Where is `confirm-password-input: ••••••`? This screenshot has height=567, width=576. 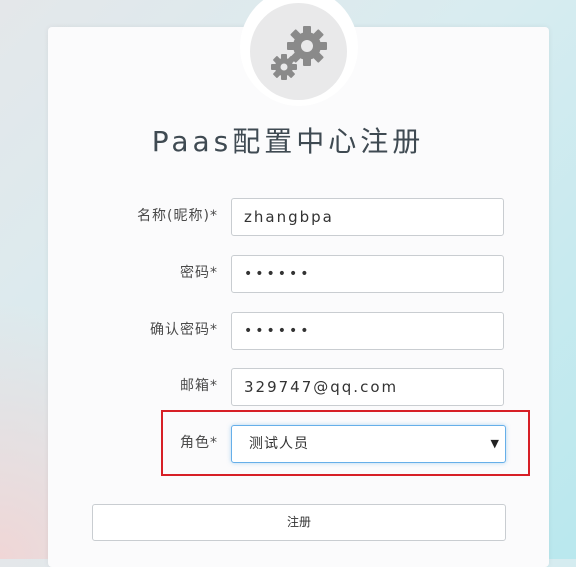 confirm-password-input: •••••• is located at coordinates (367, 331).